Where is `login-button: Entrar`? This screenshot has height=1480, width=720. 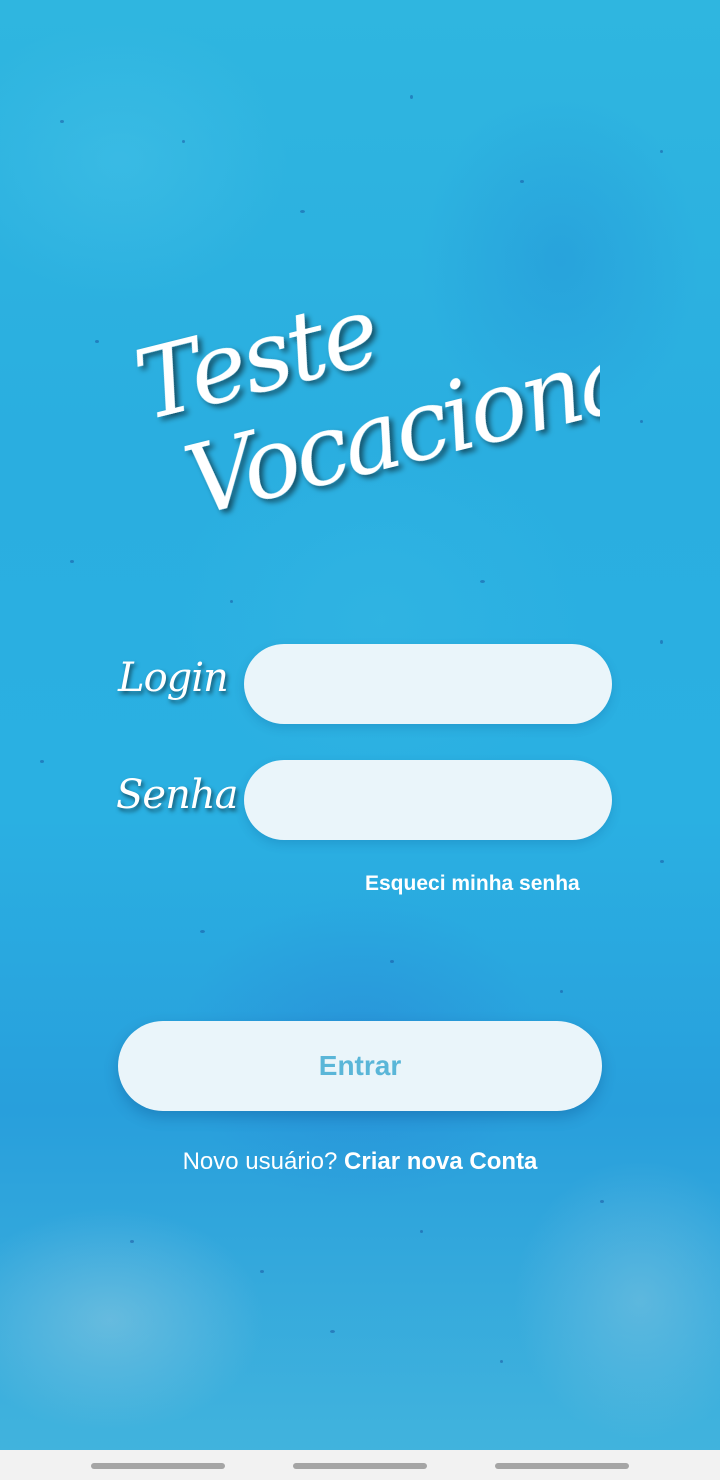 login-button: Entrar is located at coordinates (360, 1066).